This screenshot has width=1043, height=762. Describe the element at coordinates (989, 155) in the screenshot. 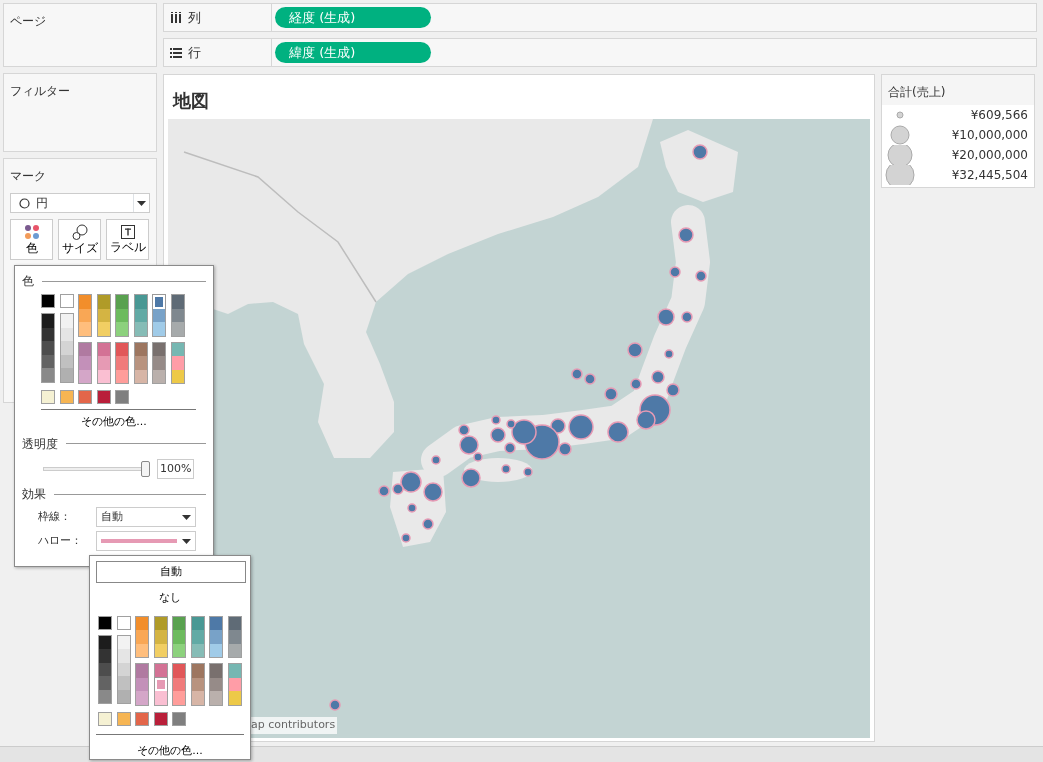

I see `legend-label: ¥20,000,000` at that location.